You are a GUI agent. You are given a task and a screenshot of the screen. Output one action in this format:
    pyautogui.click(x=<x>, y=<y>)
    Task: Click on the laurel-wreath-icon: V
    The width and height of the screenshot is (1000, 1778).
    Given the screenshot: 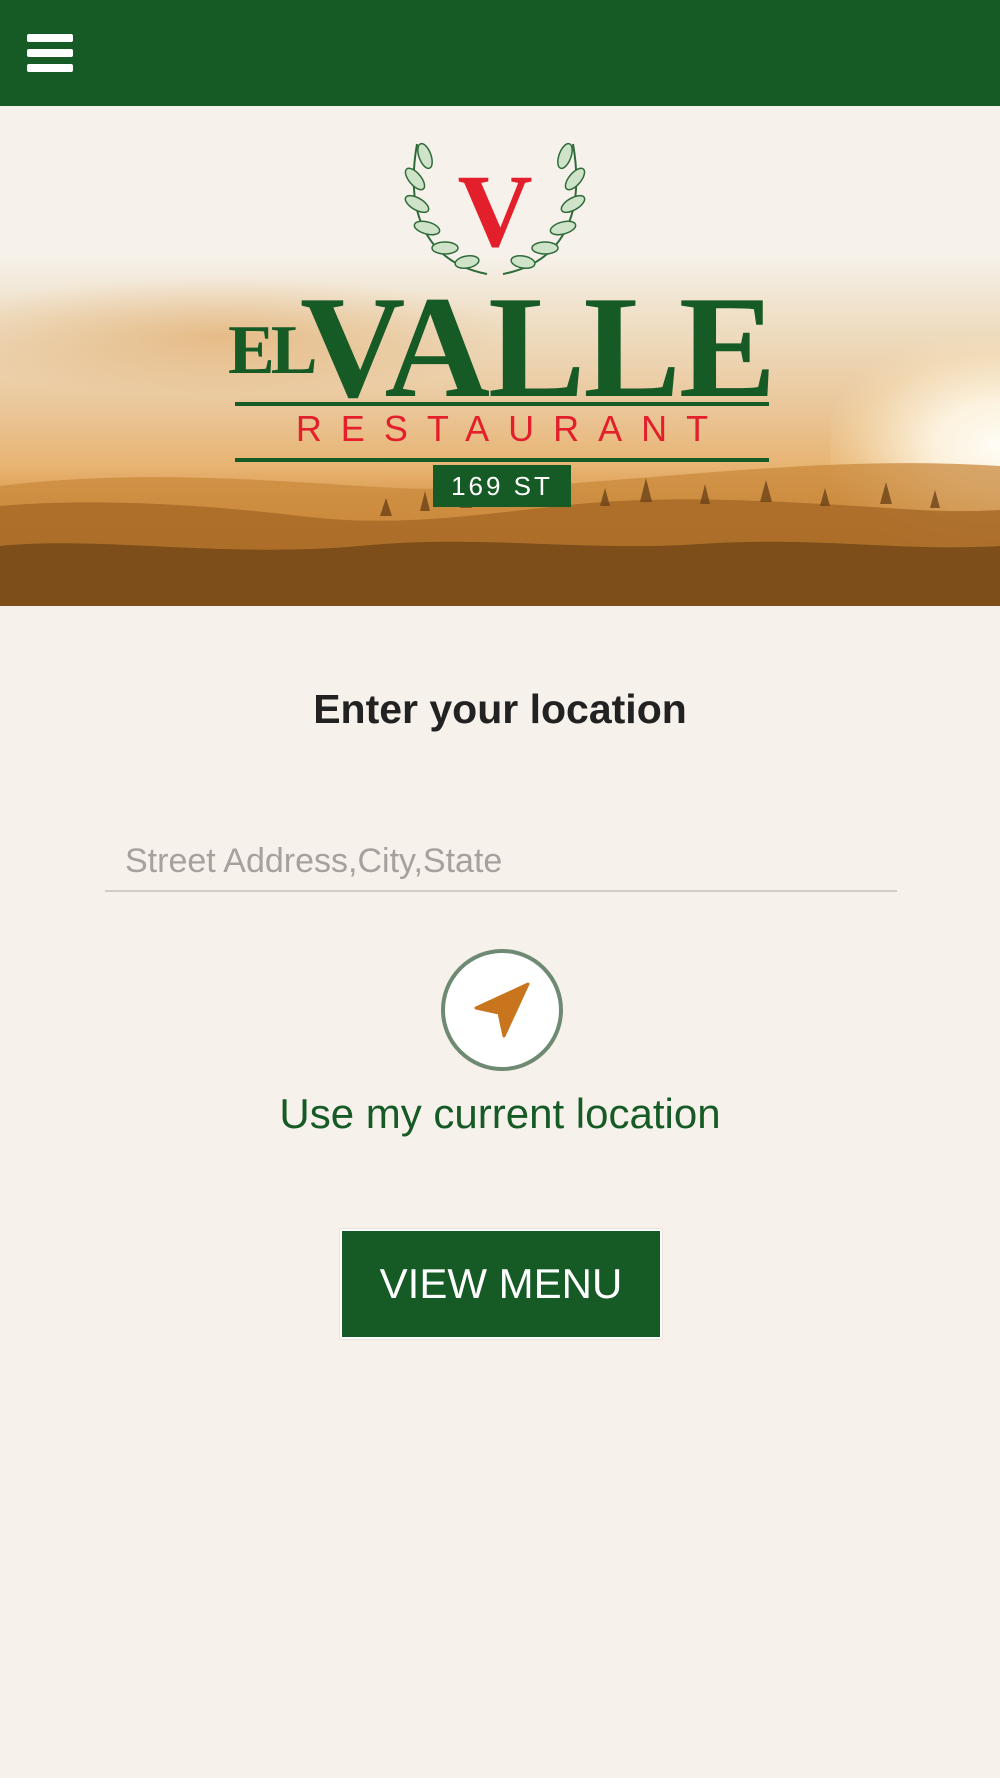 What is the action you would take?
    pyautogui.click(x=495, y=208)
    